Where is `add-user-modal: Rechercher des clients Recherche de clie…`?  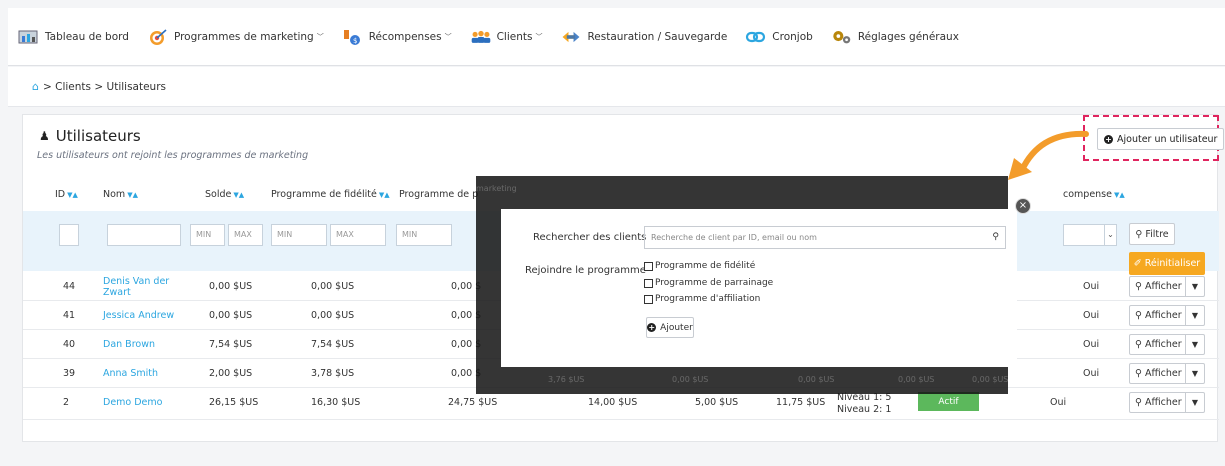
add-user-modal: Rechercher des clients Recherche de clie… is located at coordinates (759, 288).